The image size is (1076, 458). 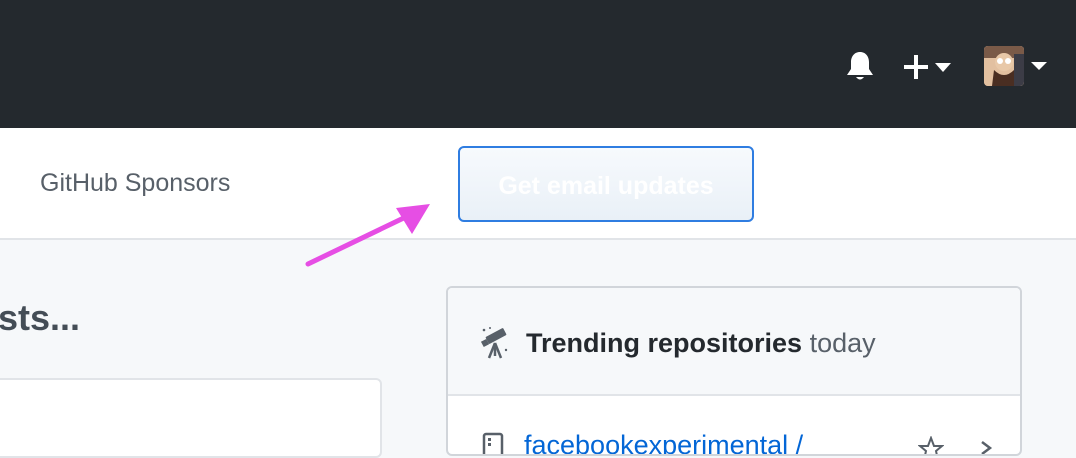 I want to click on notifications-bell-icon, so click(x=860, y=66).